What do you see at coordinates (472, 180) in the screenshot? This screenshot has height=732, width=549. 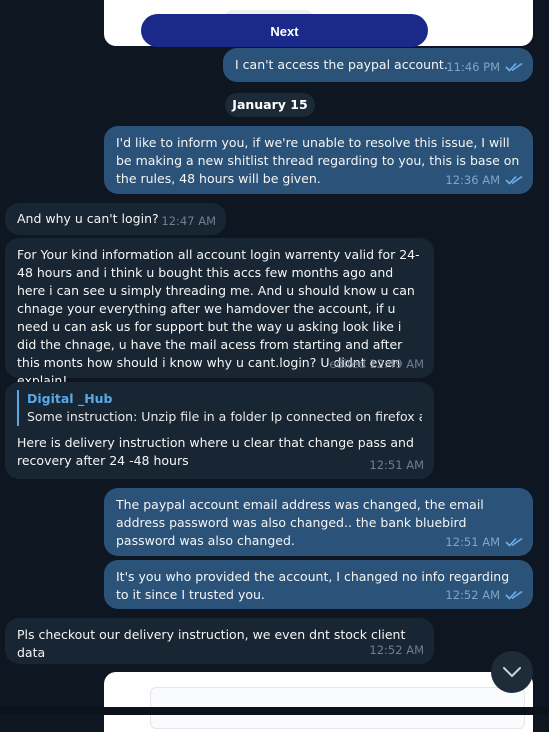 I see `message-time: 12:36 AM` at bounding box center [472, 180].